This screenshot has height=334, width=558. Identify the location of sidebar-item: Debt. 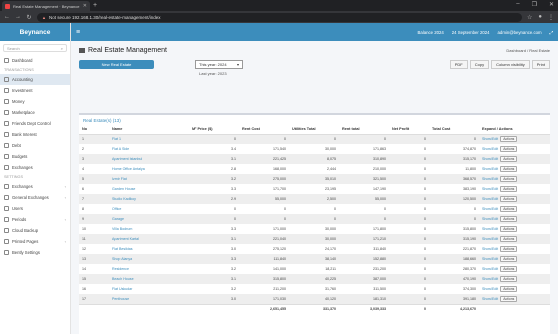
(35, 145).